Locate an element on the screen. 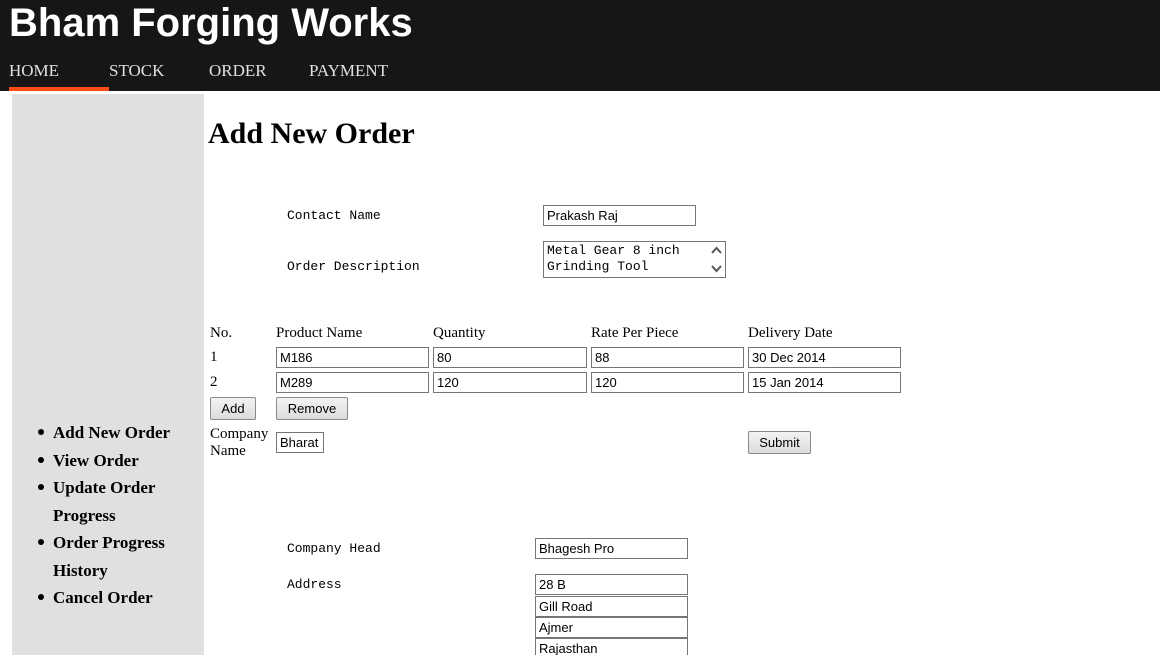  sidebar-item-view-order: View Order is located at coordinates (116, 461).